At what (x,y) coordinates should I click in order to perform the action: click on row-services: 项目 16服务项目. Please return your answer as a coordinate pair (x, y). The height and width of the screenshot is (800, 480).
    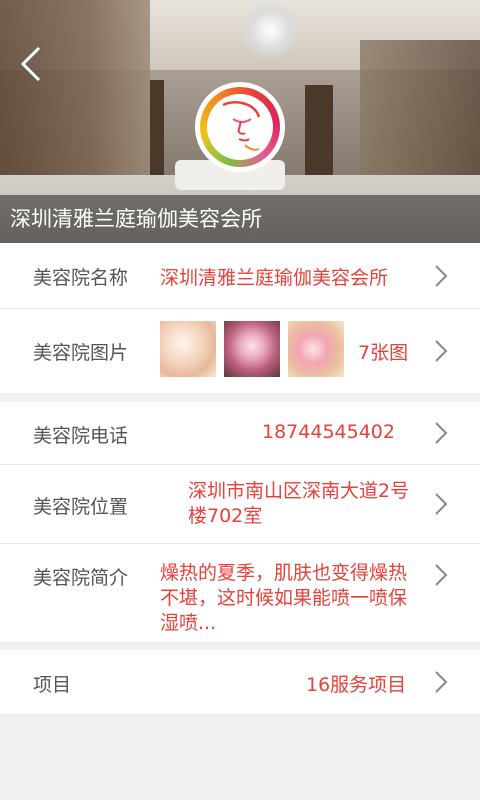
    Looking at the image, I should click on (240, 682).